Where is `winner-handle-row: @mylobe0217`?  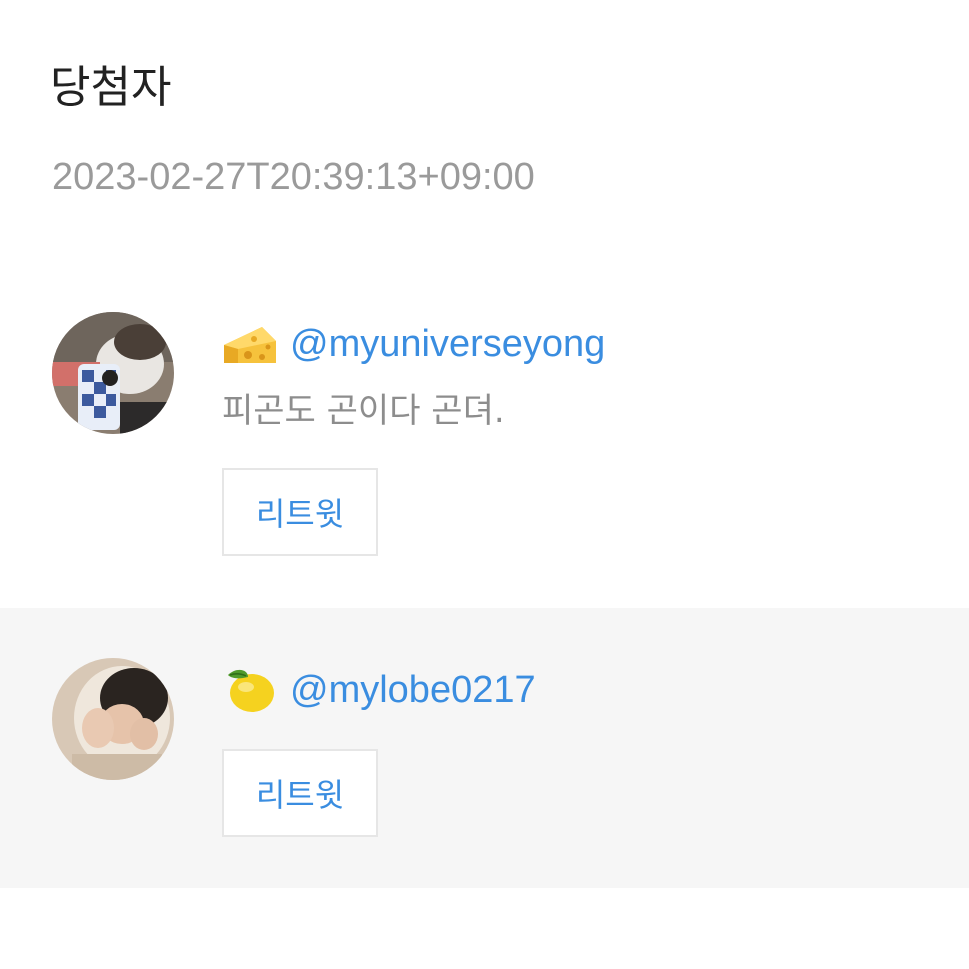
winner-handle-row: @mylobe0217 is located at coordinates (379, 690).